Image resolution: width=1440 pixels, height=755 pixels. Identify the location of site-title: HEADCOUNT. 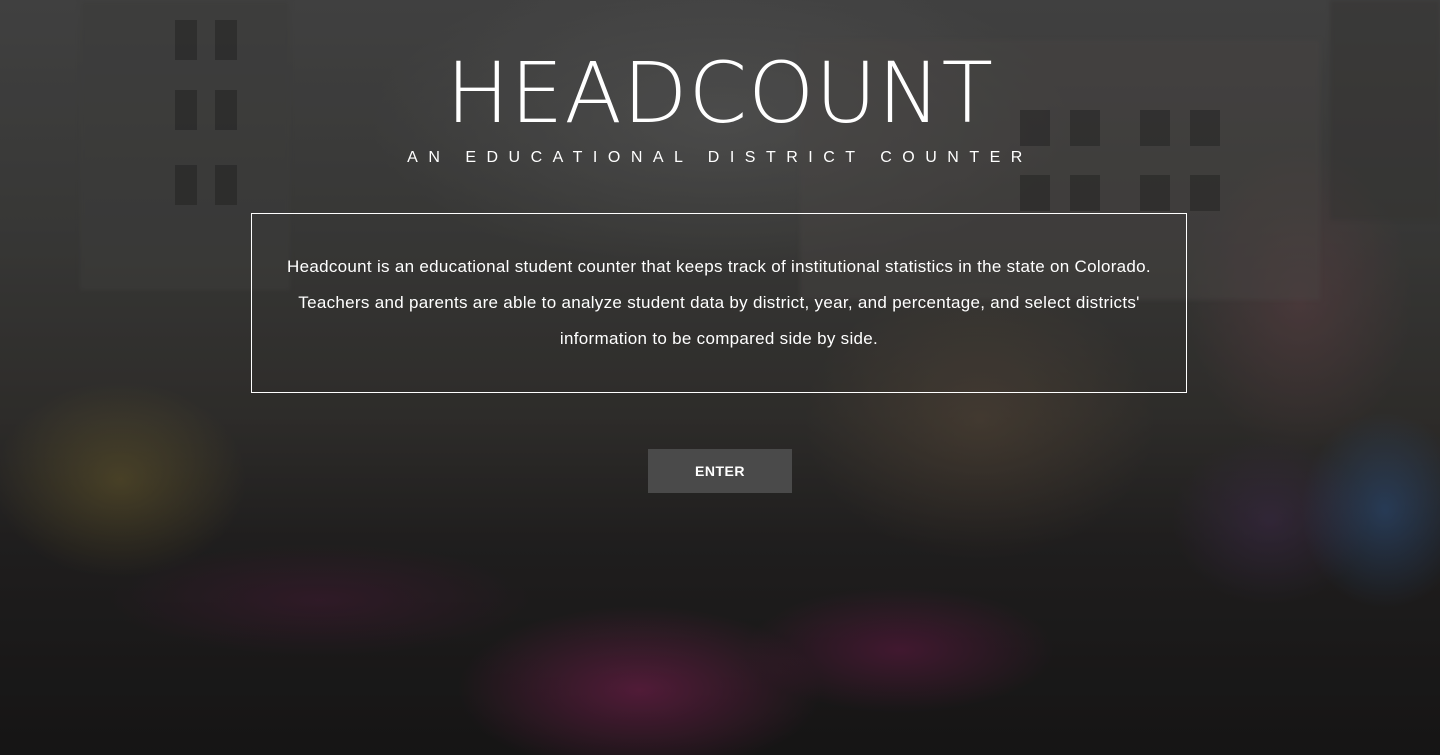
(720, 93).